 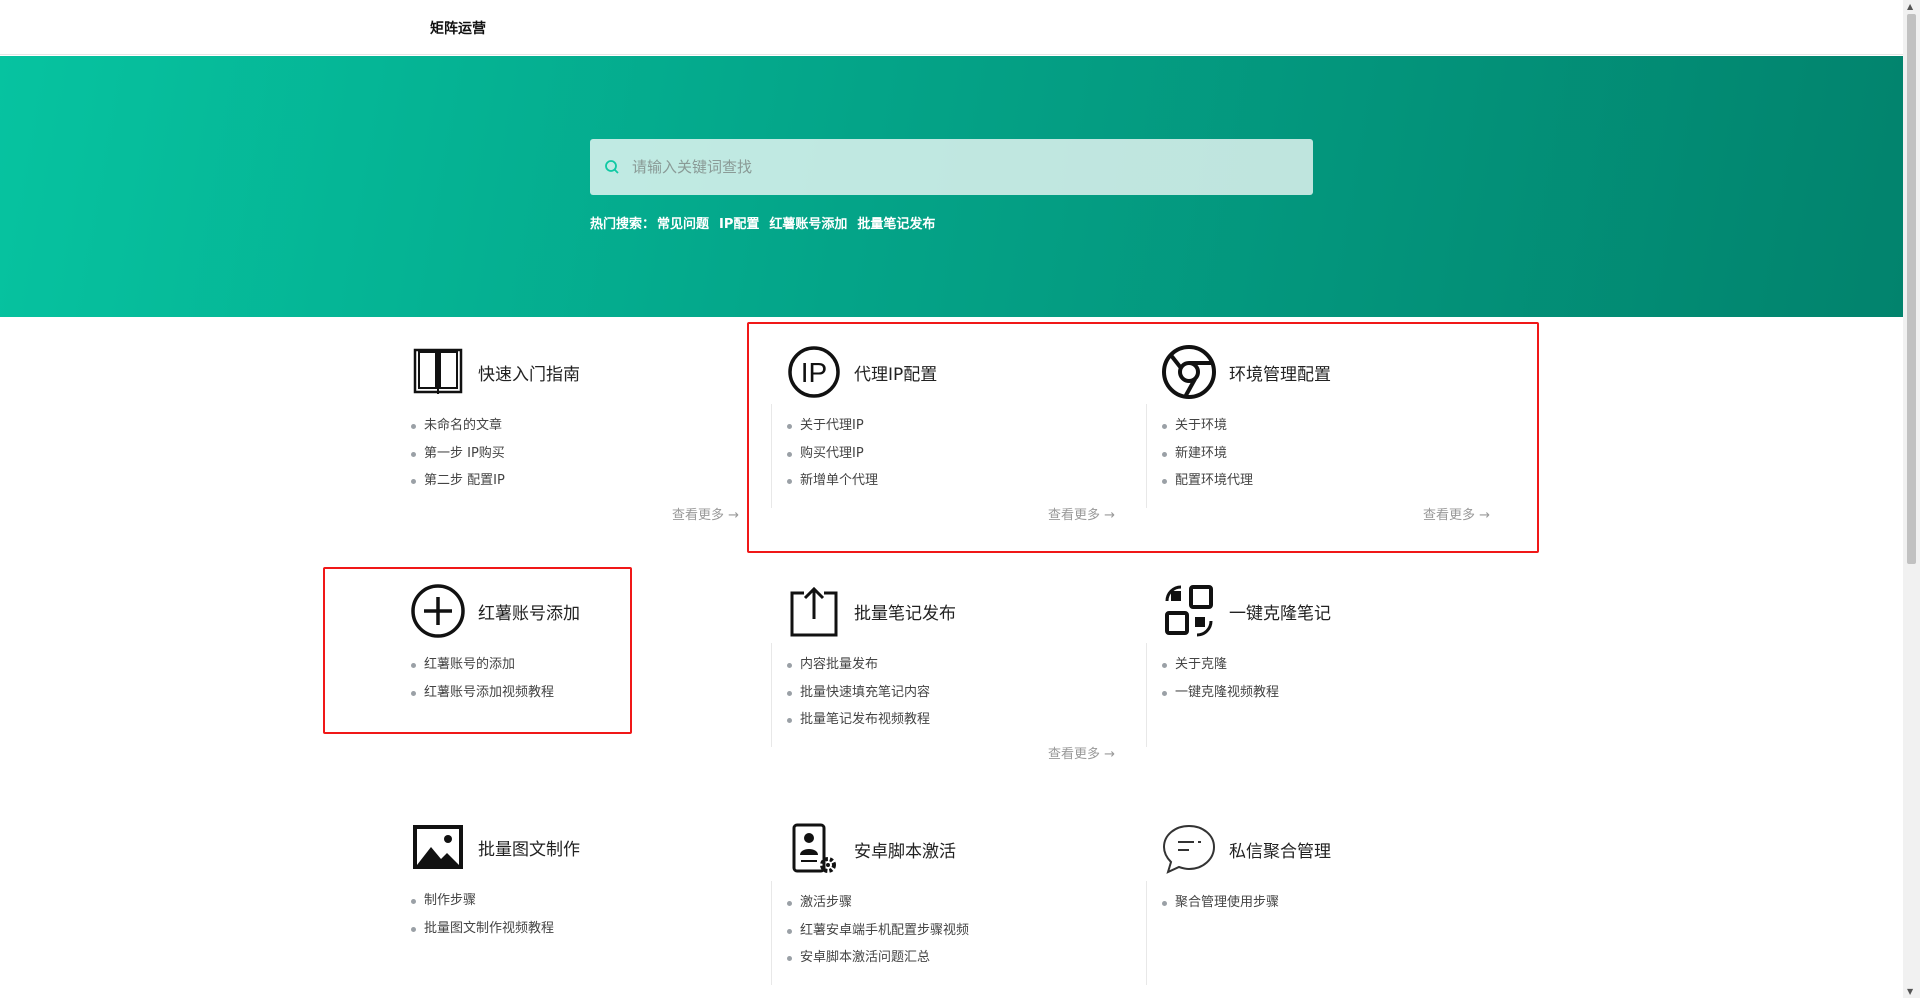 I want to click on logo: 矩阵运营, so click(x=458, y=28).